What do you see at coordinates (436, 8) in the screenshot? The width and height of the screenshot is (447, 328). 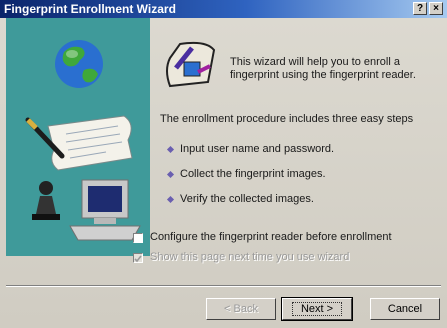 I see `close-button: ×` at bounding box center [436, 8].